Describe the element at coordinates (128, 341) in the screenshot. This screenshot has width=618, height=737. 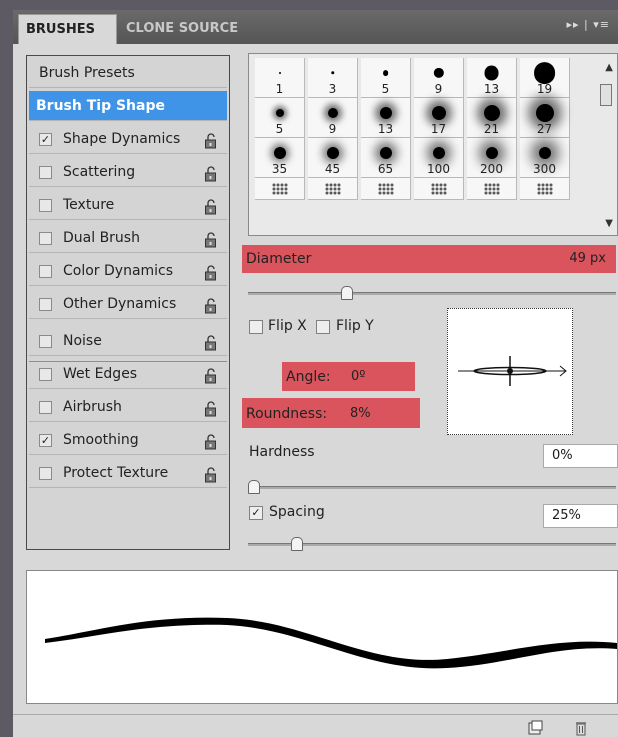
I see `list-item-noise: Noise` at that location.